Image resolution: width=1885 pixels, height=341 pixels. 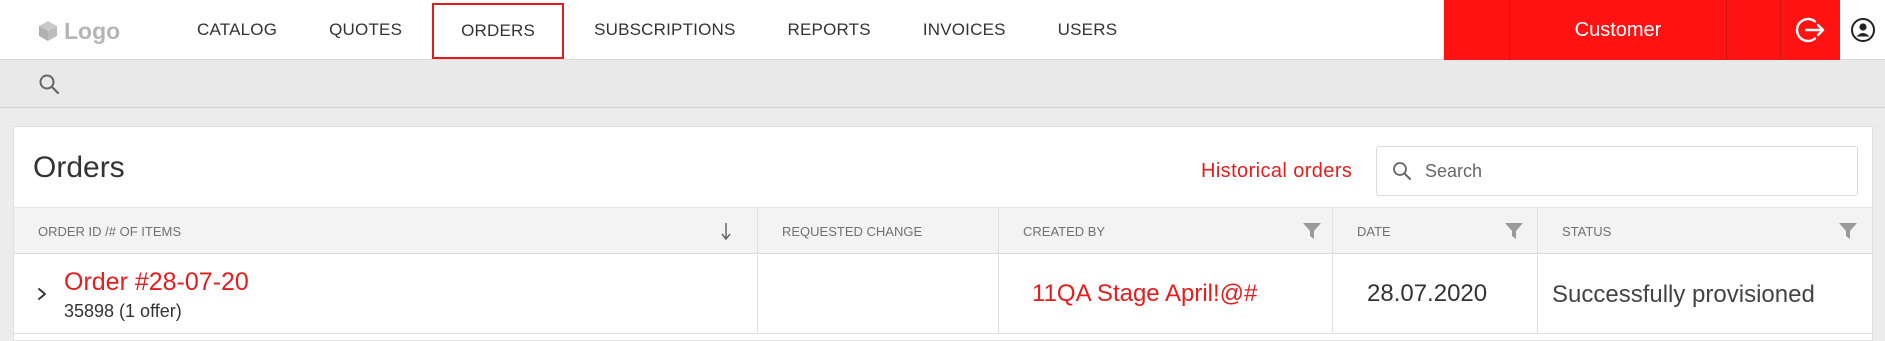 What do you see at coordinates (156, 282) in the screenshot?
I see `order-link: Order #28-07-20` at bounding box center [156, 282].